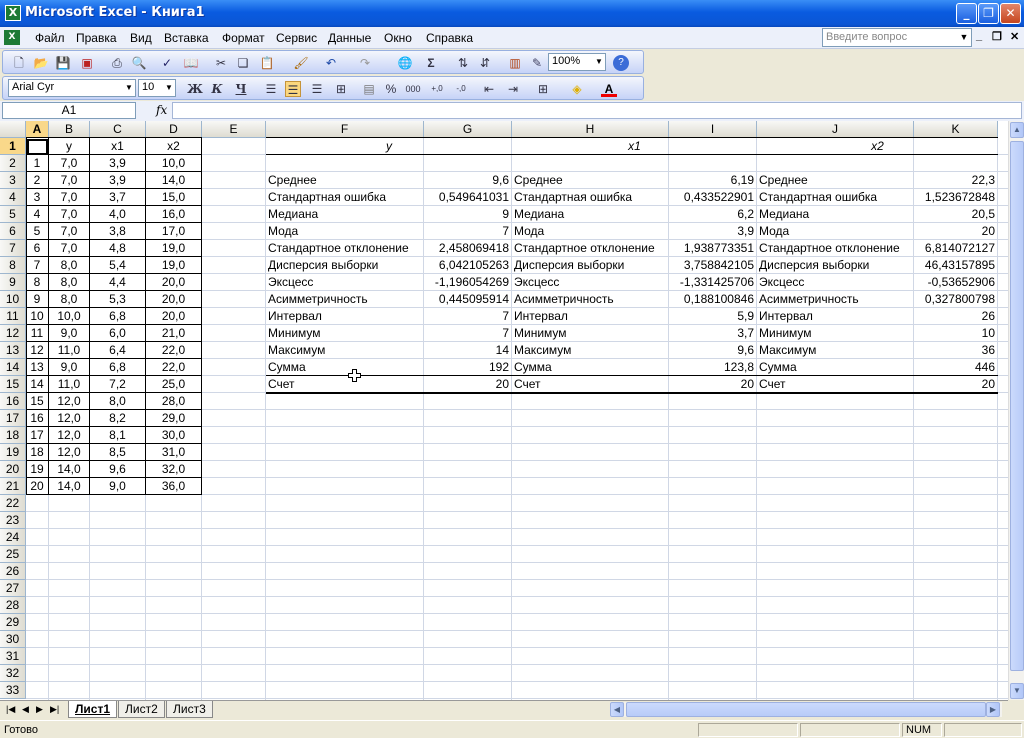 The width and height of the screenshot is (1024, 738). What do you see at coordinates (13, 180) in the screenshot?
I see `row-header-3: 3` at bounding box center [13, 180].